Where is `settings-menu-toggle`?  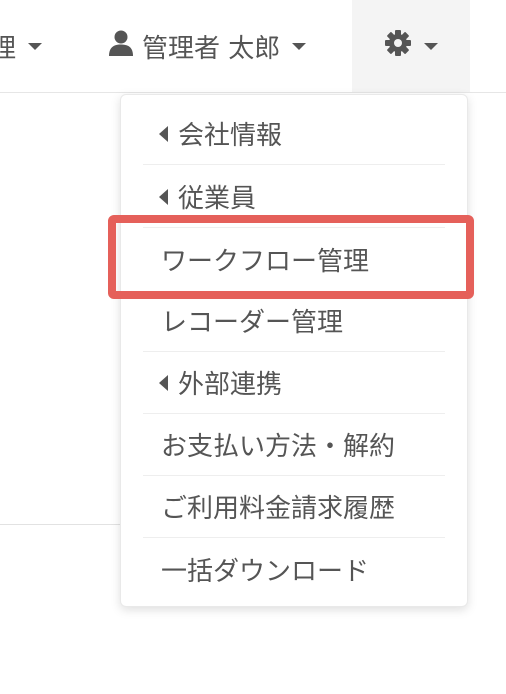
settings-menu-toggle is located at coordinates (411, 46).